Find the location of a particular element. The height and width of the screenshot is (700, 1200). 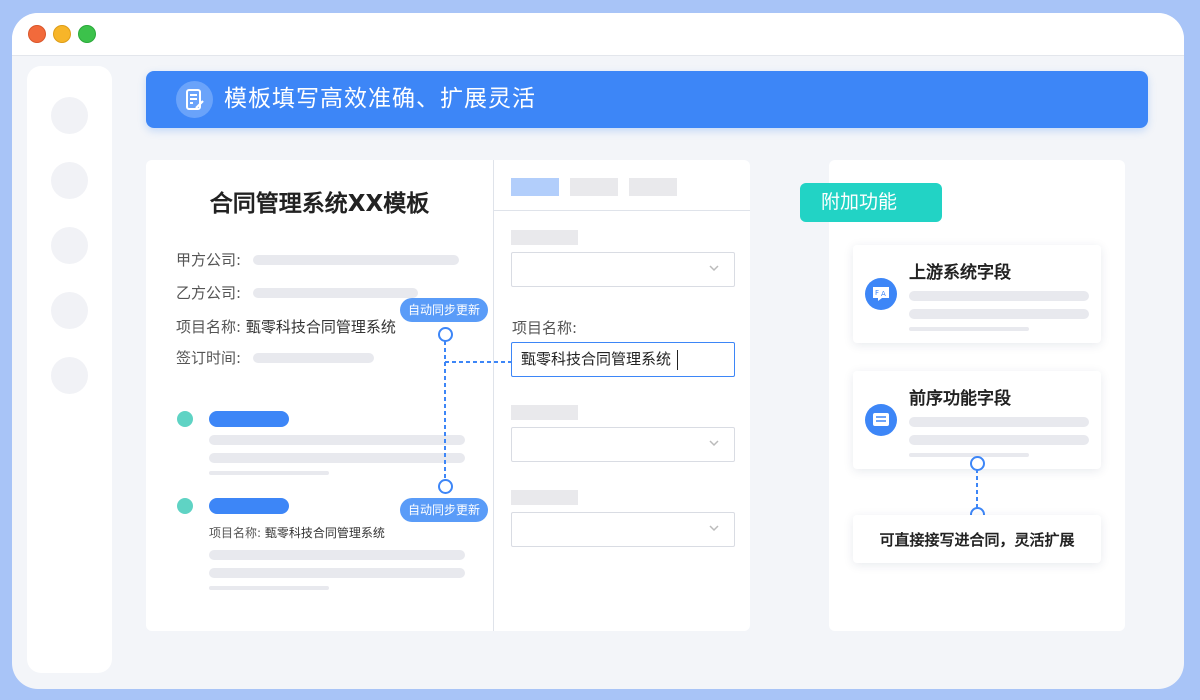

sidebar is located at coordinates (69, 369).